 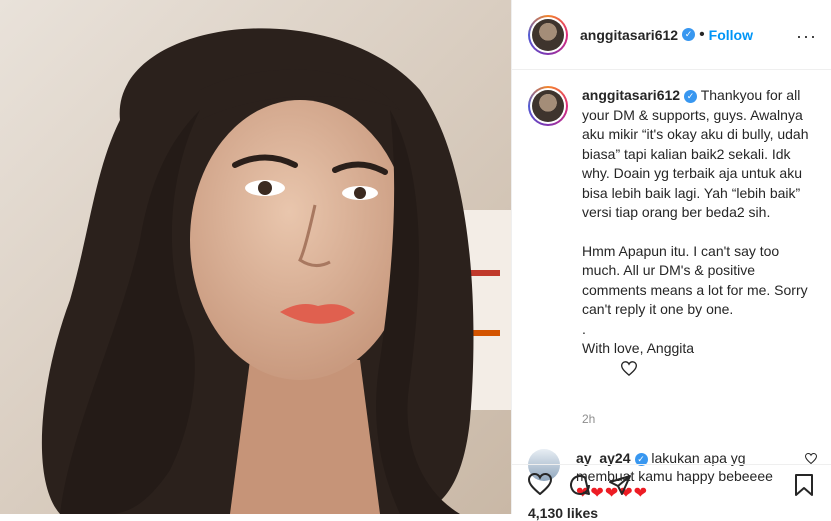 I want to click on more-options-icon: ···, so click(x=806, y=36).